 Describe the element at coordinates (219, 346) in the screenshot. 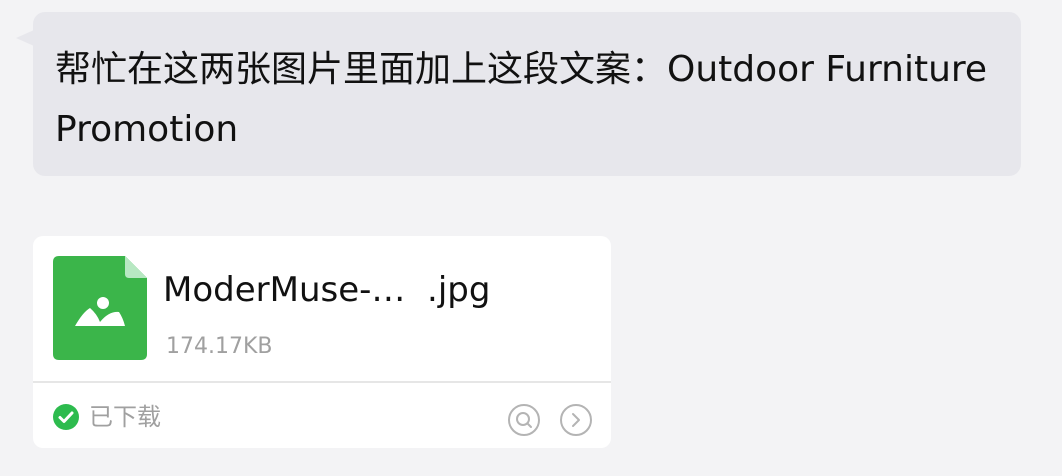

I see `file-size: 174.17KB` at that location.